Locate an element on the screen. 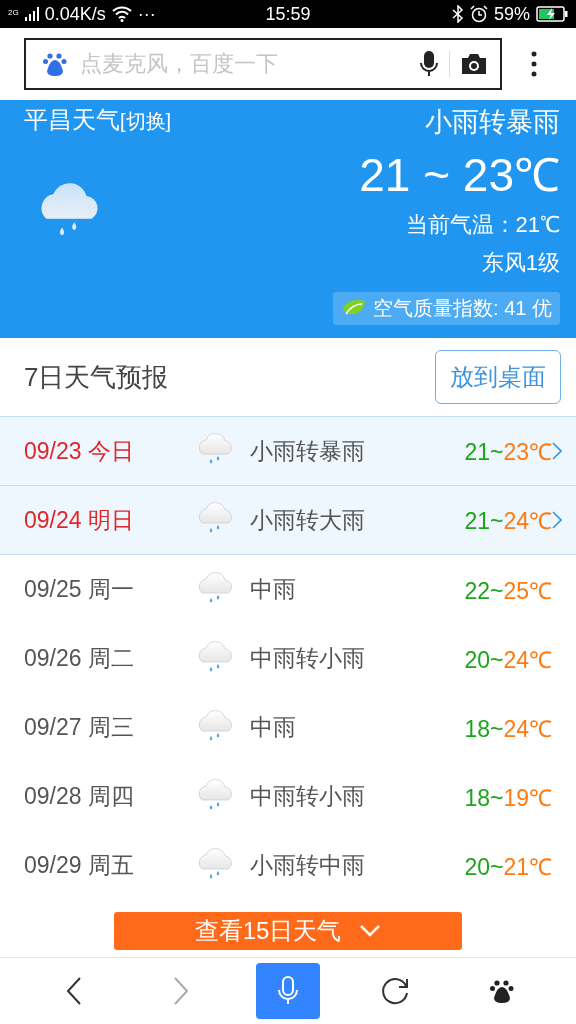 The width and height of the screenshot is (576, 1024). forecast-temperature: 18~19℃ is located at coordinates (508, 798).